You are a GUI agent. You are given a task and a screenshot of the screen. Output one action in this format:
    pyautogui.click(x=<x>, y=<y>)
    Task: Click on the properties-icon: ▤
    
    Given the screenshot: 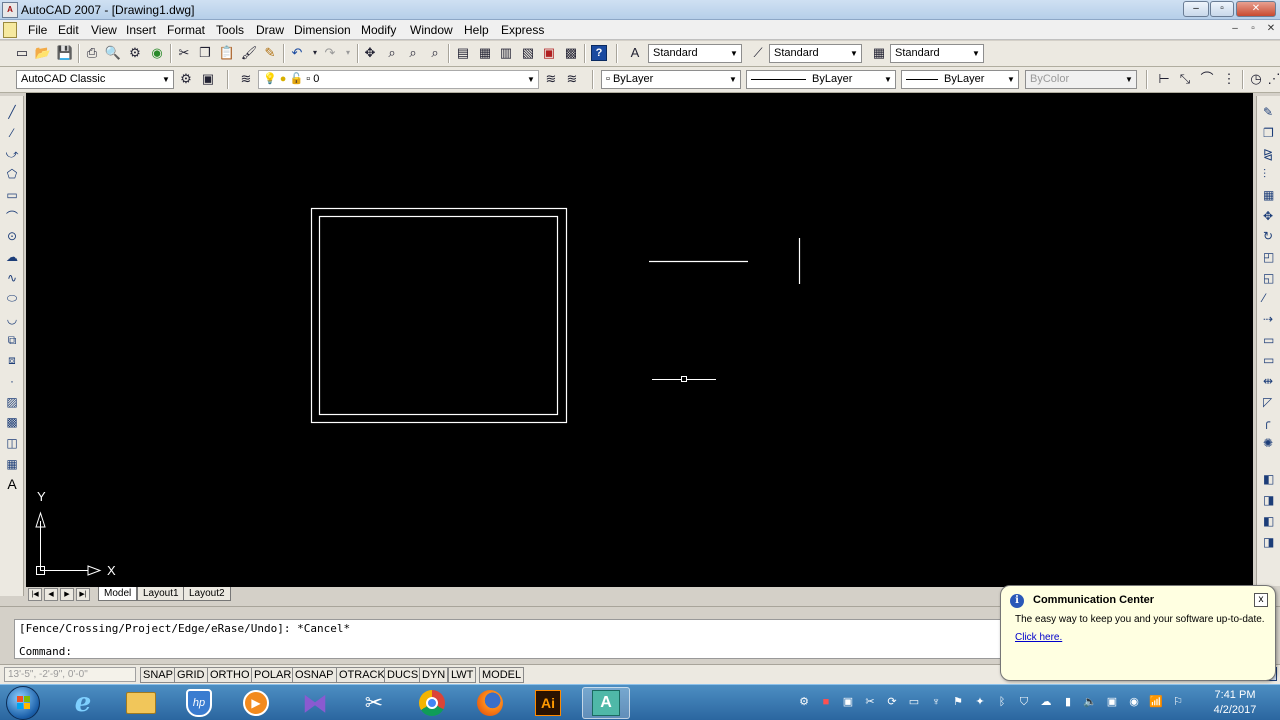 What is the action you would take?
    pyautogui.click(x=463, y=53)
    